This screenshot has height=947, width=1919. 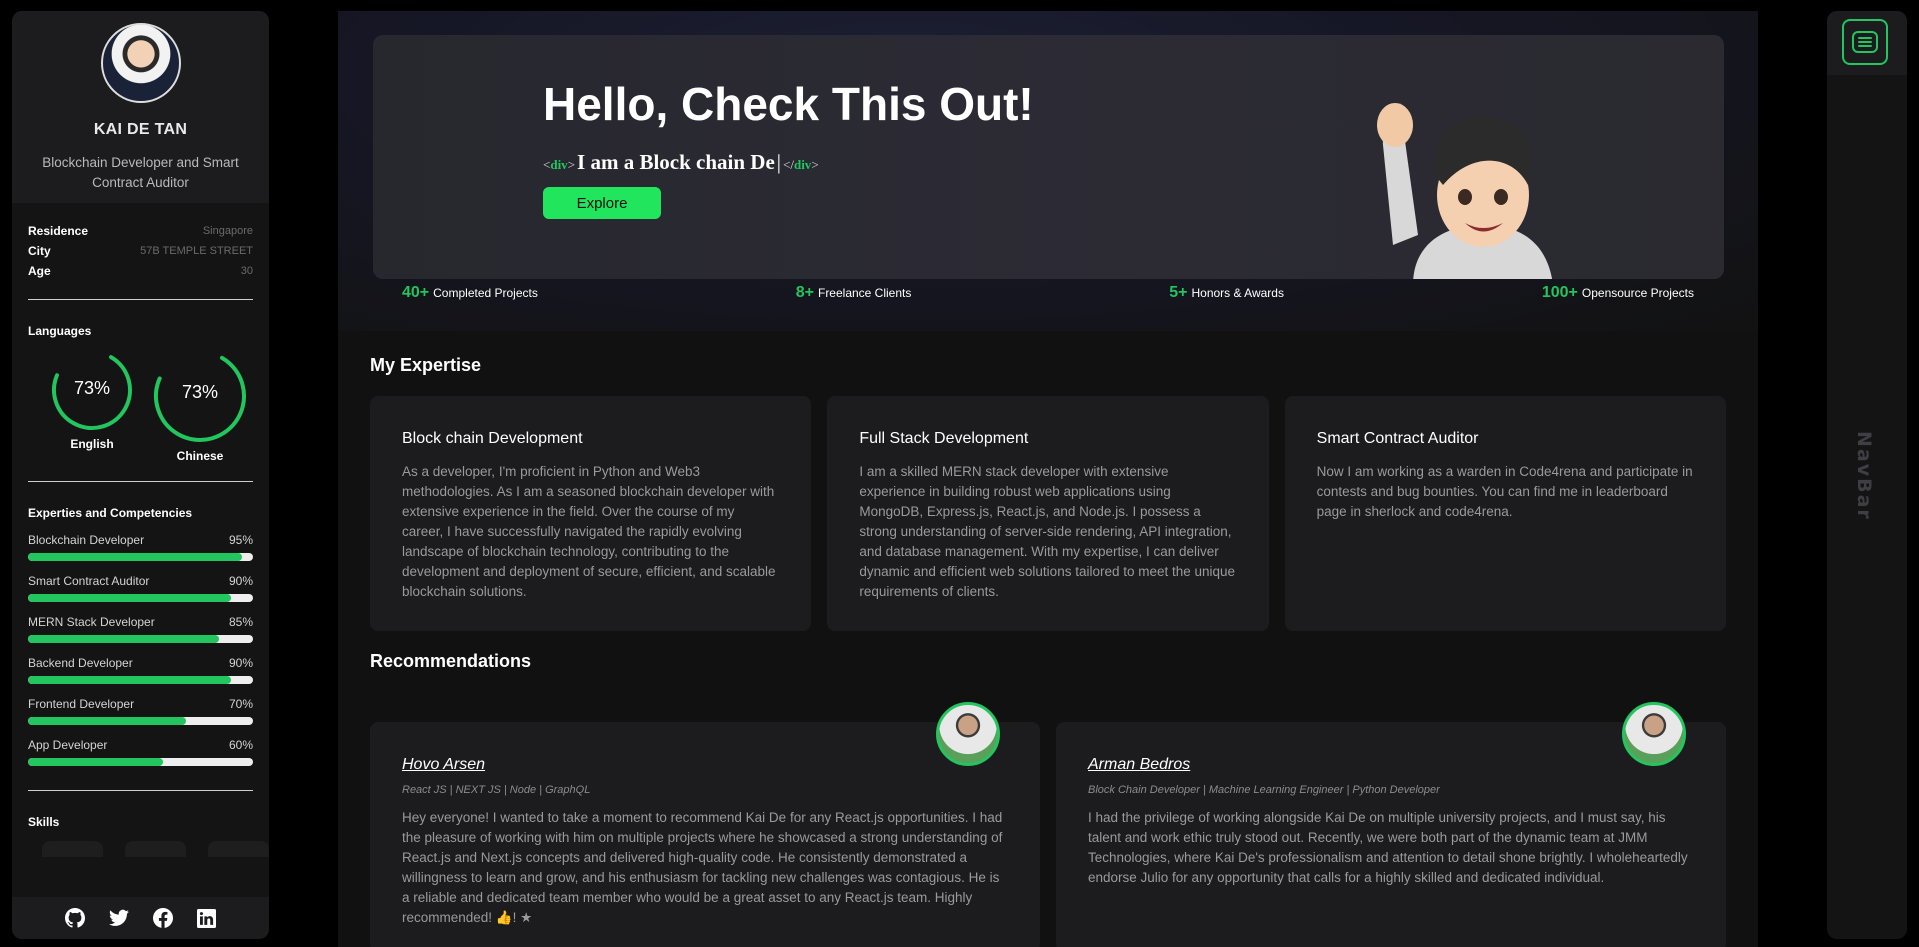 I want to click on competency-item: Smart Contract Auditor 90%, so click(x=140, y=588).